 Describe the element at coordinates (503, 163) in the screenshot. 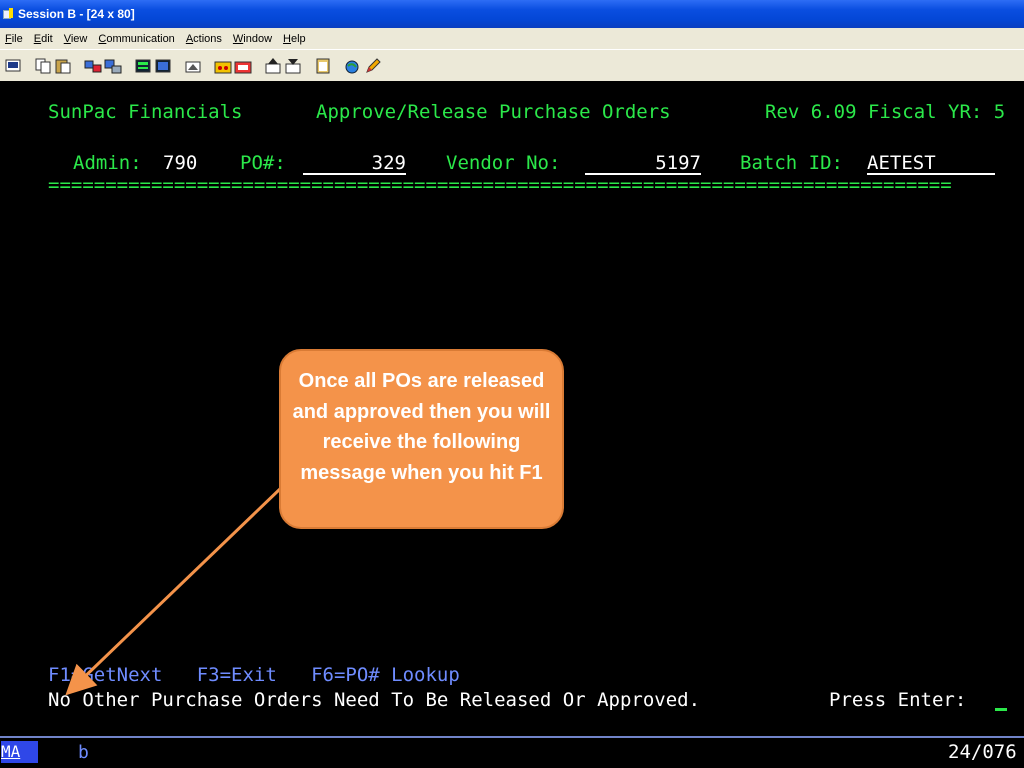

I see `vendor-label: Vendor No:` at that location.